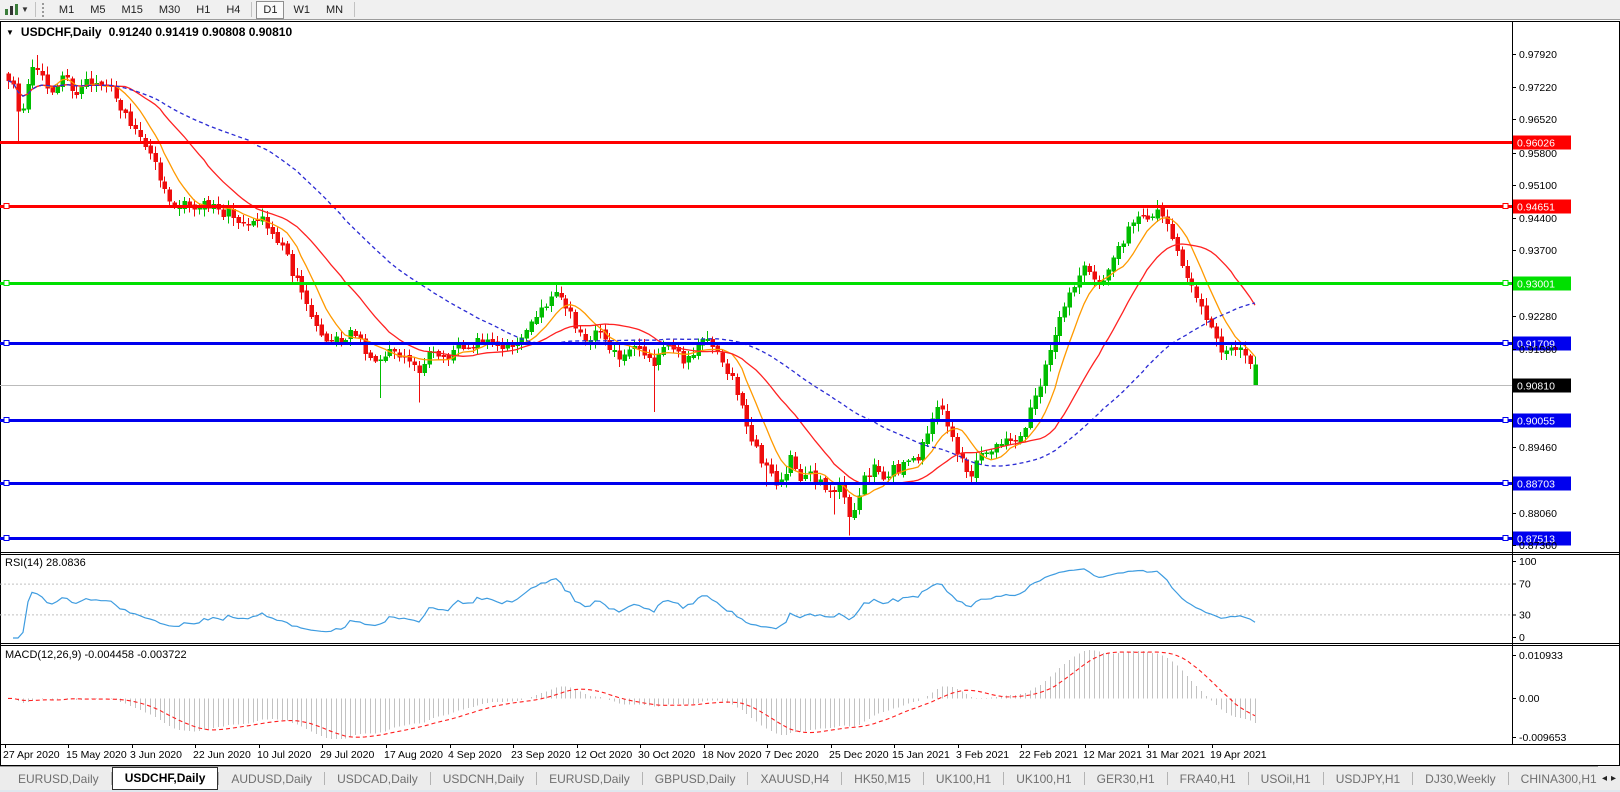 Image resolution: width=1620 pixels, height=792 pixels. What do you see at coordinates (1538, 514) in the screenshot?
I see `price-axis-tick: 0.88060` at bounding box center [1538, 514].